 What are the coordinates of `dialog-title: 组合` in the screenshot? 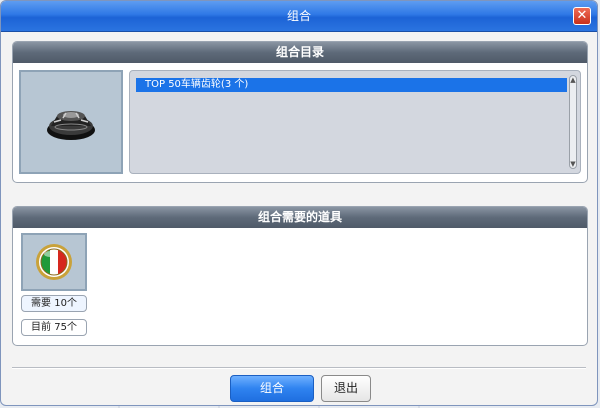 It's located at (298, 16).